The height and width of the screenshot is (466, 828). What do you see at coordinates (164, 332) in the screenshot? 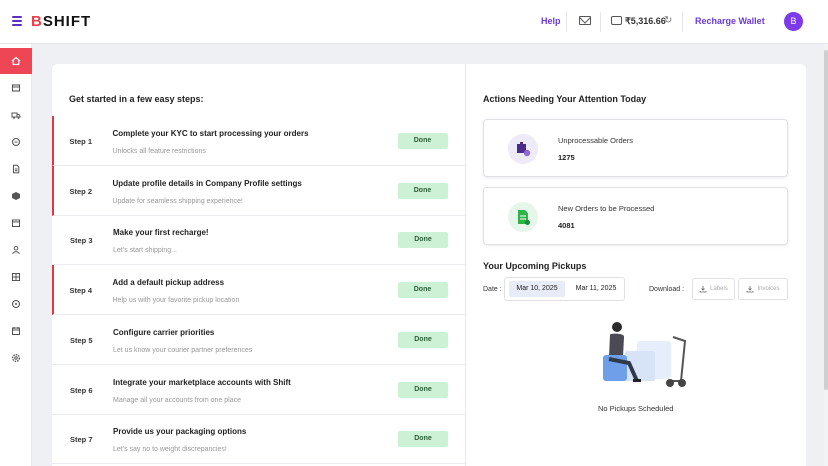
I see `step-title: Configure carrier priorities` at bounding box center [164, 332].